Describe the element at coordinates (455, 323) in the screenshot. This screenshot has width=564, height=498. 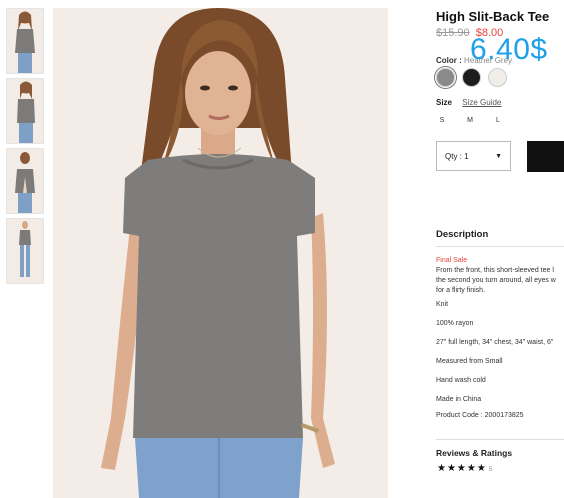
I see `detail-content: 100% rayon` at that location.